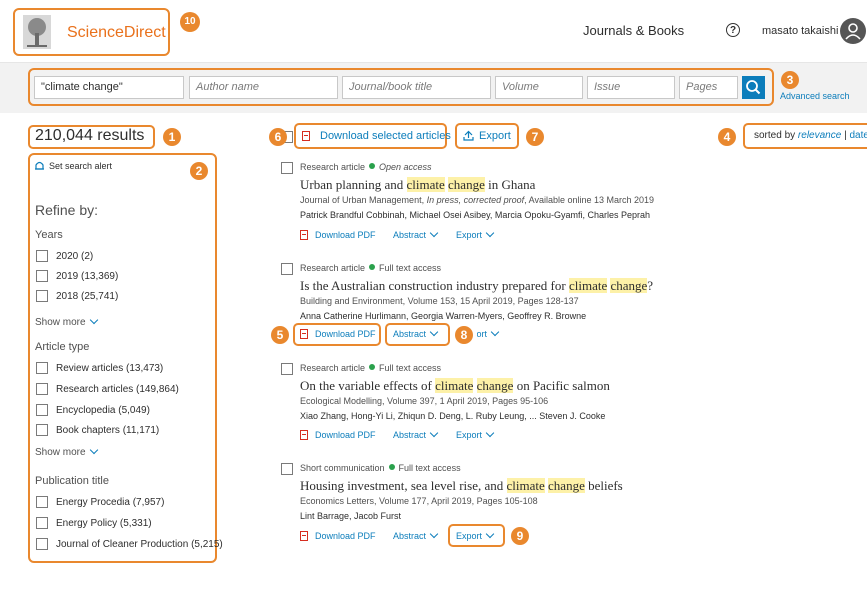 This screenshot has width=867, height=592. Describe the element at coordinates (819, 135) in the screenshot. I see `sort-relevance-link: relevance` at that location.